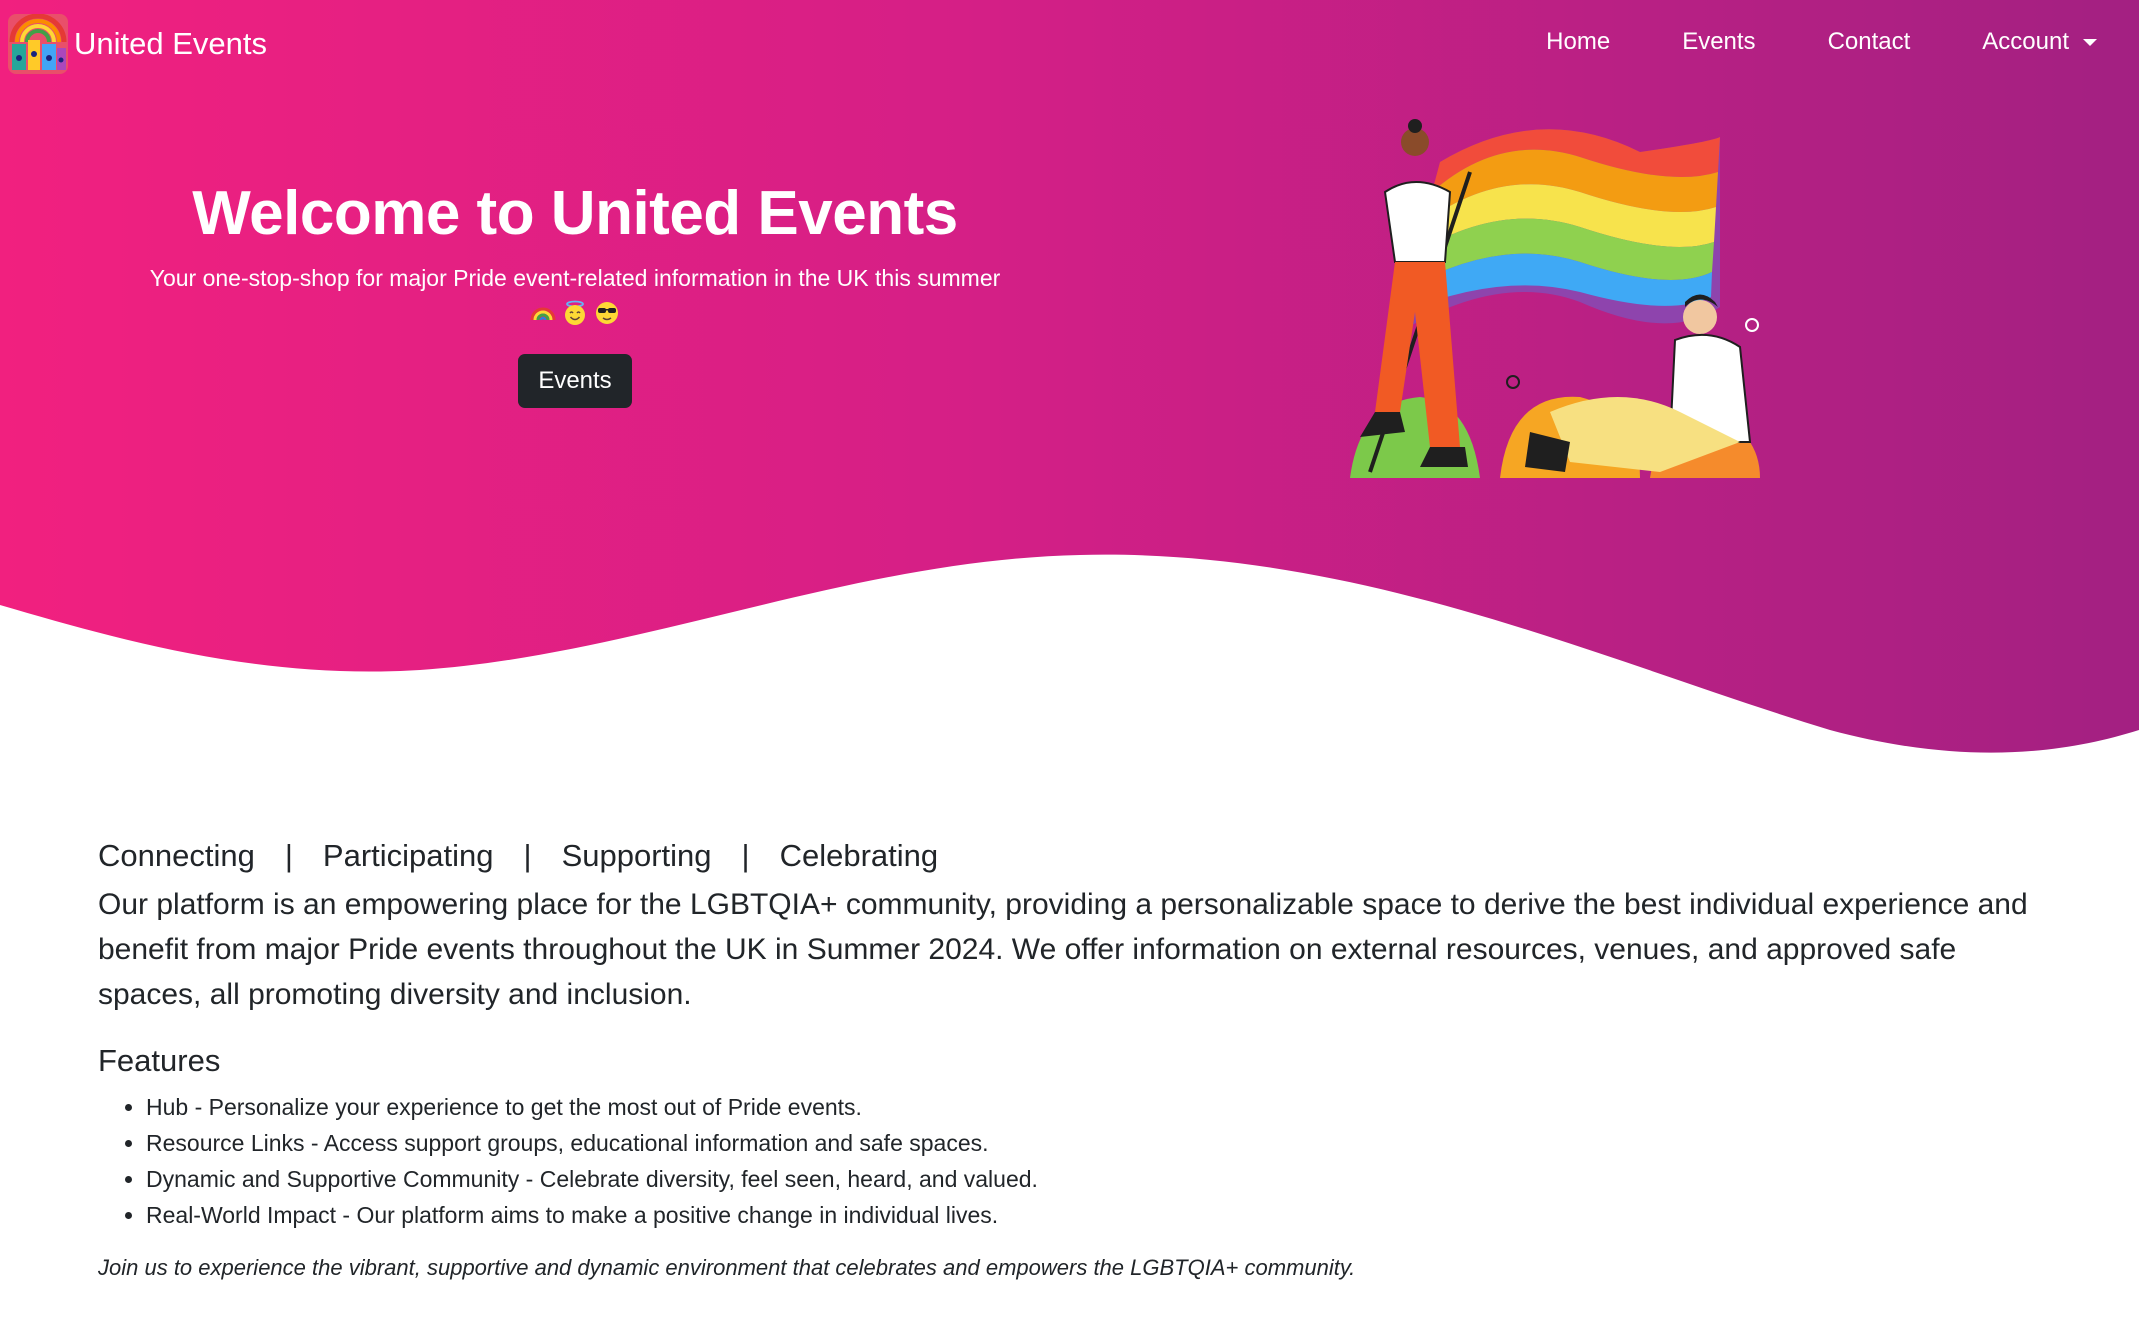 This screenshot has width=2139, height=1330. Describe the element at coordinates (2025, 41) in the screenshot. I see `nav-account-label: Account` at that location.